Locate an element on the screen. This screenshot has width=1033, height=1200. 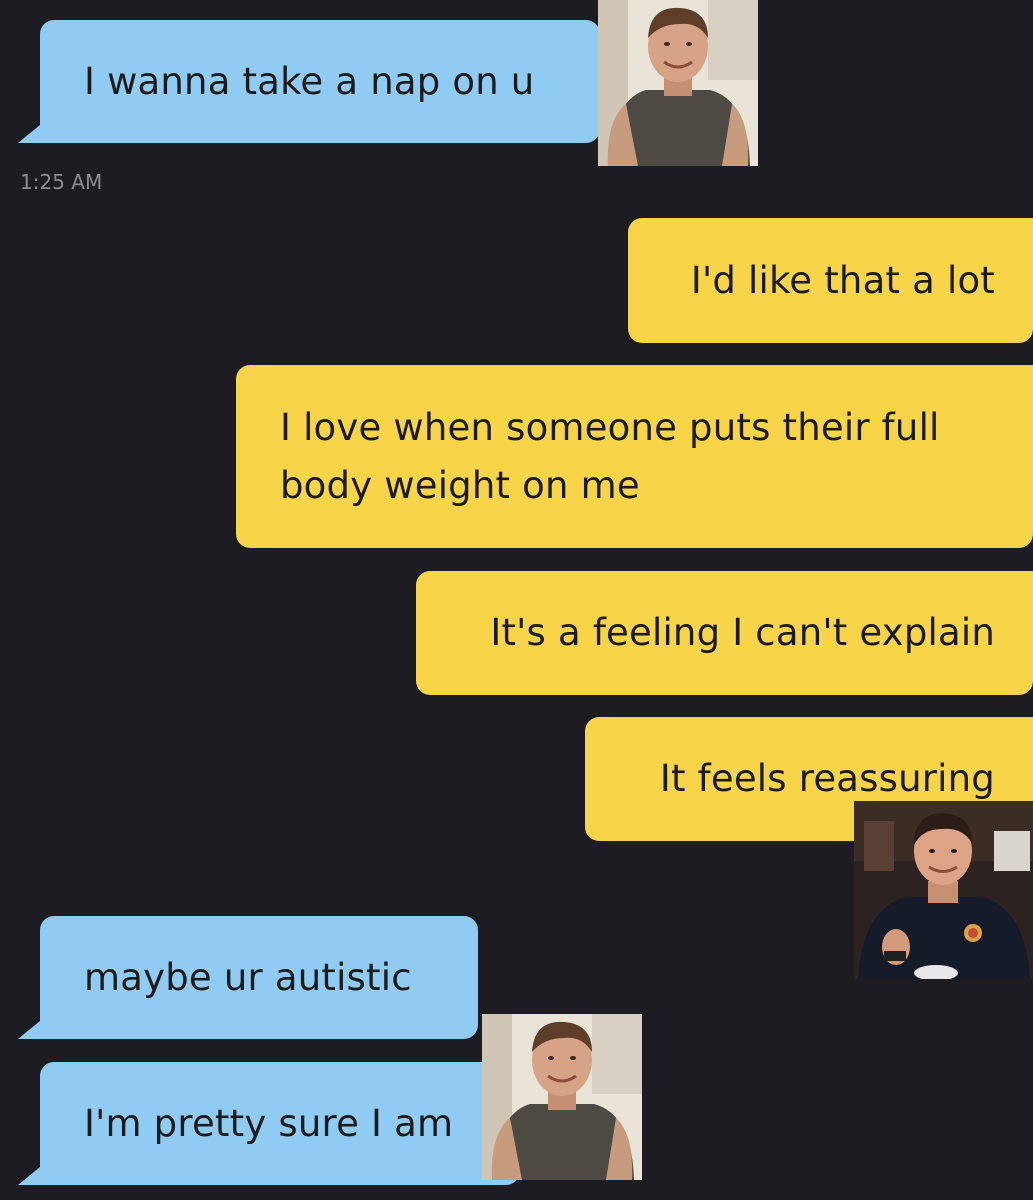
message-text: I'm pretty sure I am is located at coordinates (269, 1123).